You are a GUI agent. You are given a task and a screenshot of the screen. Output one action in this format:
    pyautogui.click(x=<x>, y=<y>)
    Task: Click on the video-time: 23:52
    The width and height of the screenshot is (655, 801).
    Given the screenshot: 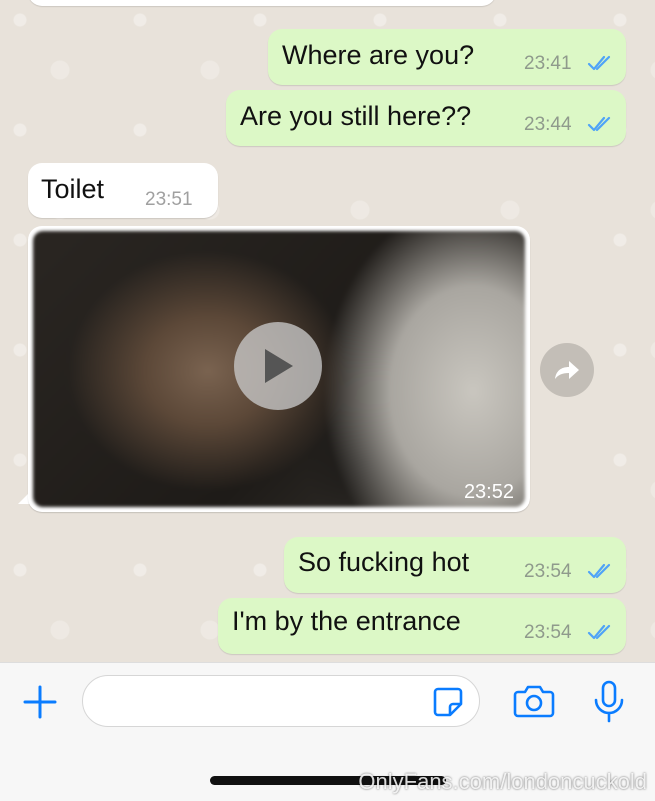 What is the action you would take?
    pyautogui.click(x=488, y=492)
    